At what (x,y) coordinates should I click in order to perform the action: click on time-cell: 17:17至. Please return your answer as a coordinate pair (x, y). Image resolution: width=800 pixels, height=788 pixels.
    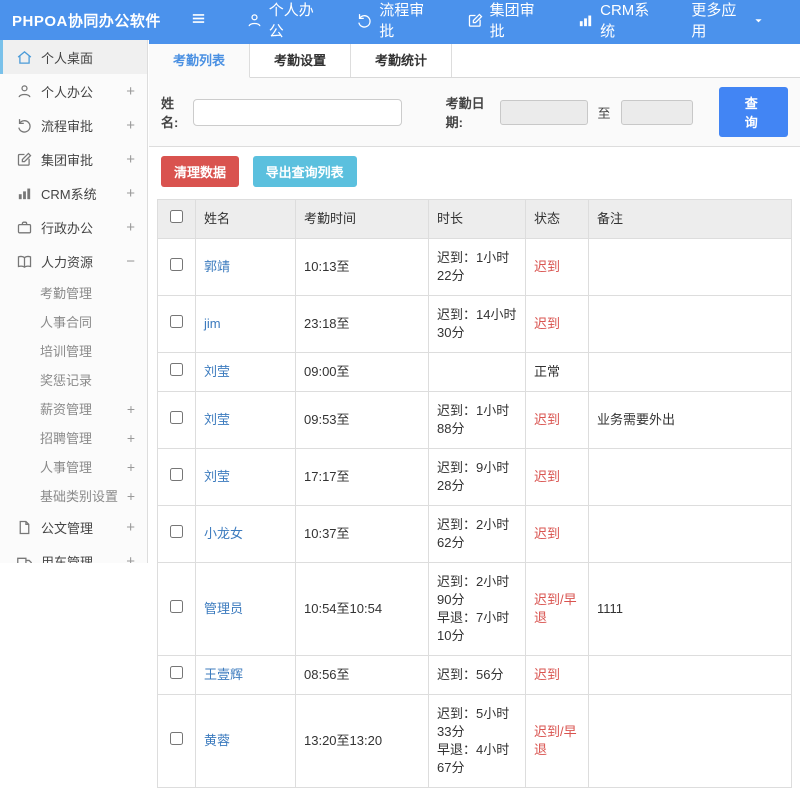
    Looking at the image, I should click on (362, 477).